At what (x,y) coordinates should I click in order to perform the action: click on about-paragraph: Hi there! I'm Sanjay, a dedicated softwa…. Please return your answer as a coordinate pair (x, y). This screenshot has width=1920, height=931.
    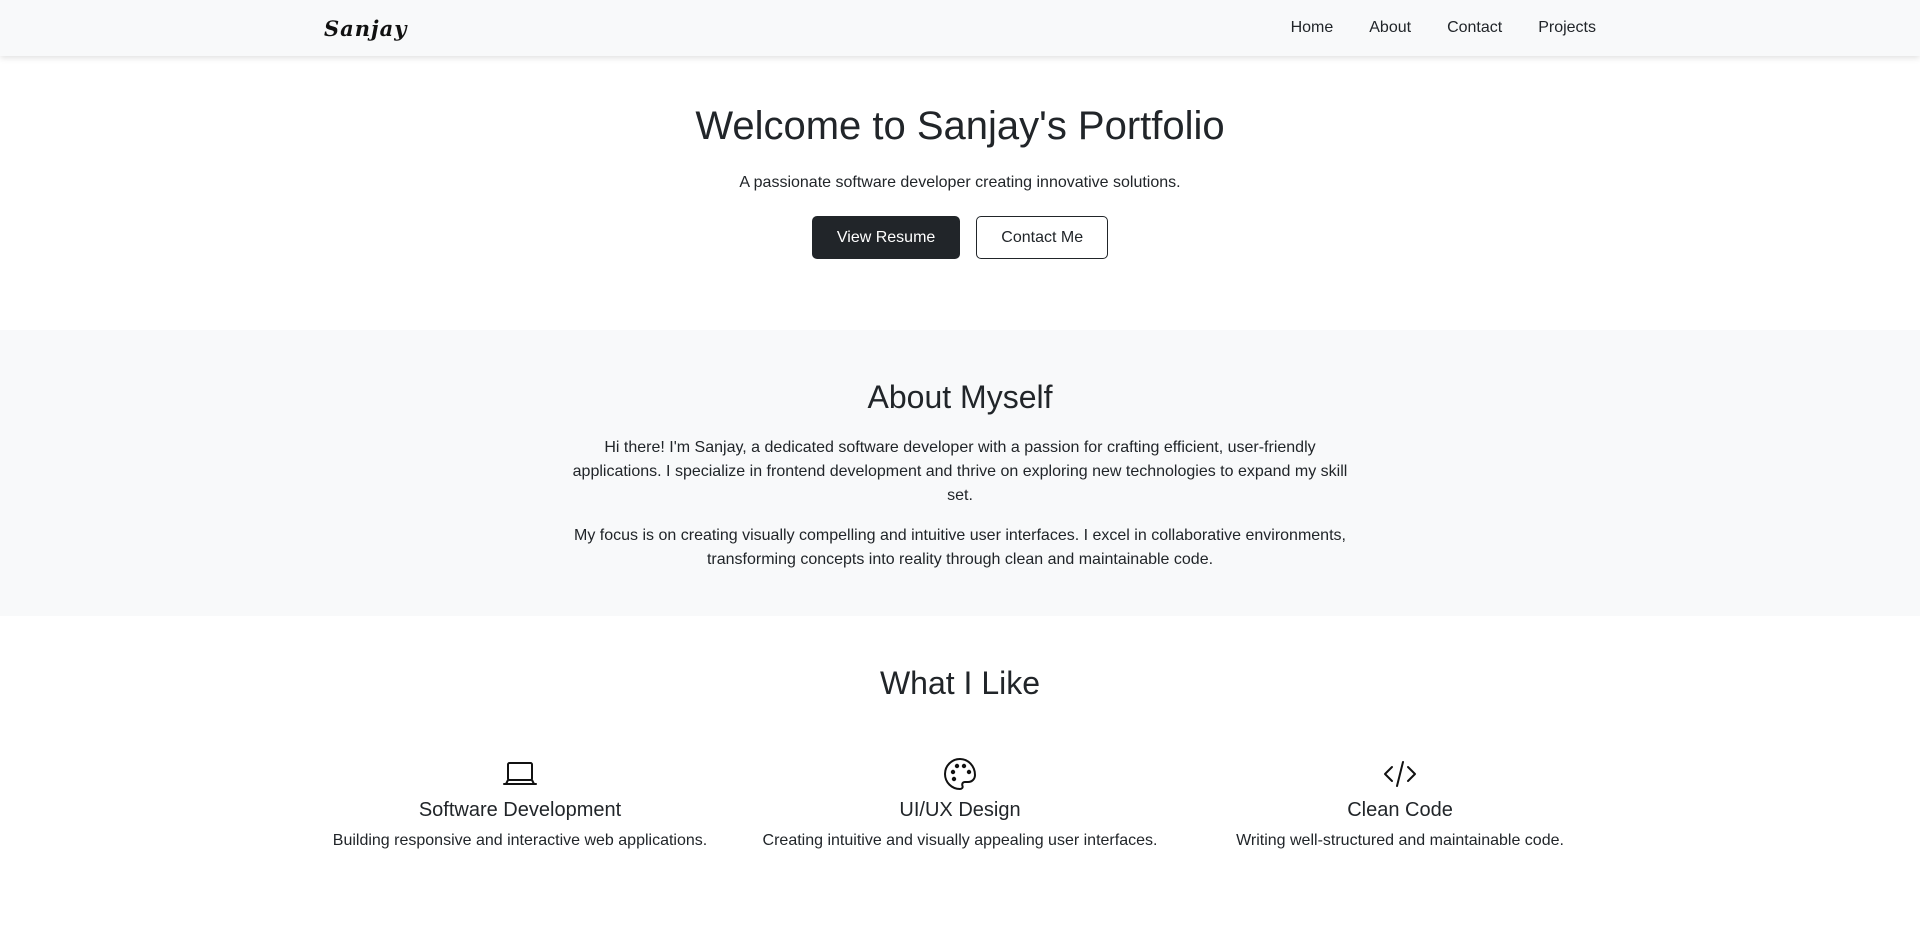
    Looking at the image, I should click on (960, 472).